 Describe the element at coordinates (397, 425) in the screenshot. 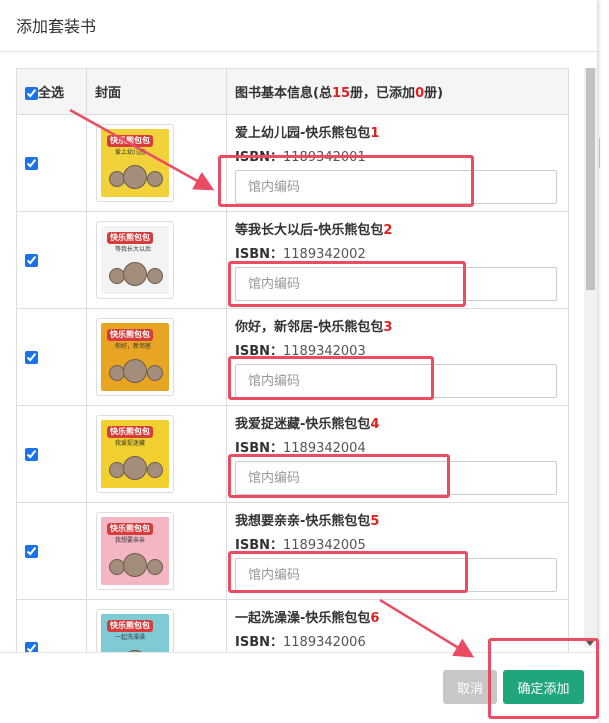

I see `book-title: 我爱捉迷藏-快乐熊包包4` at that location.